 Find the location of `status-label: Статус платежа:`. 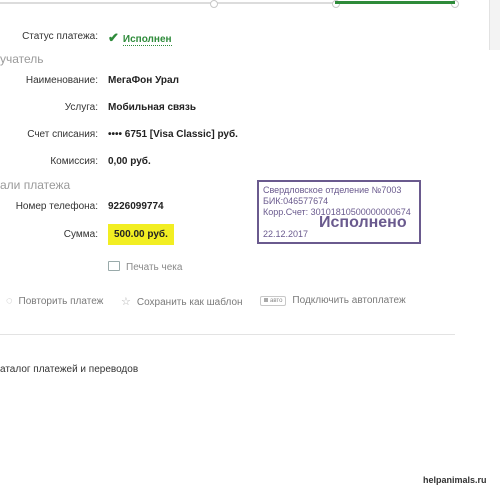

status-label: Статус платежа: is located at coordinates (60, 36).